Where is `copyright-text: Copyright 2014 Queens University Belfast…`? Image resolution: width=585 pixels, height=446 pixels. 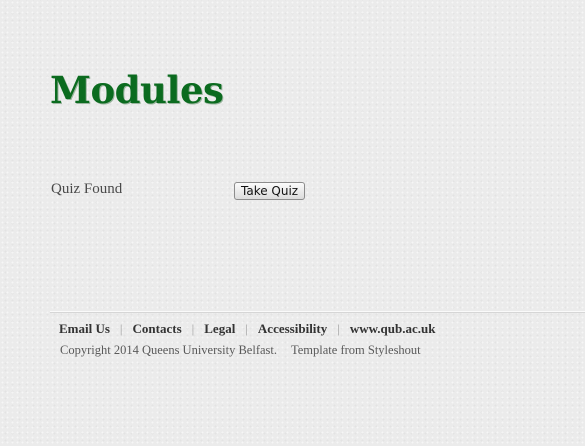 copyright-text: Copyright 2014 Queens University Belfast… is located at coordinates (168, 350).